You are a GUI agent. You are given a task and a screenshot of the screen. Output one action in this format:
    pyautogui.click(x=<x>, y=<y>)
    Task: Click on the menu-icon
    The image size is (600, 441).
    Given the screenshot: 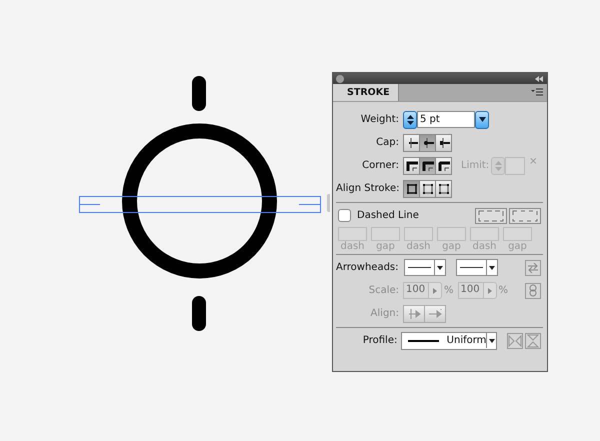 What is the action you would take?
    pyautogui.click(x=537, y=92)
    